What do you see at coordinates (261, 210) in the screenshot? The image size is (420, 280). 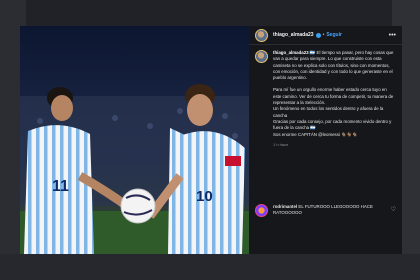 I see `commenter-avatar` at bounding box center [261, 210].